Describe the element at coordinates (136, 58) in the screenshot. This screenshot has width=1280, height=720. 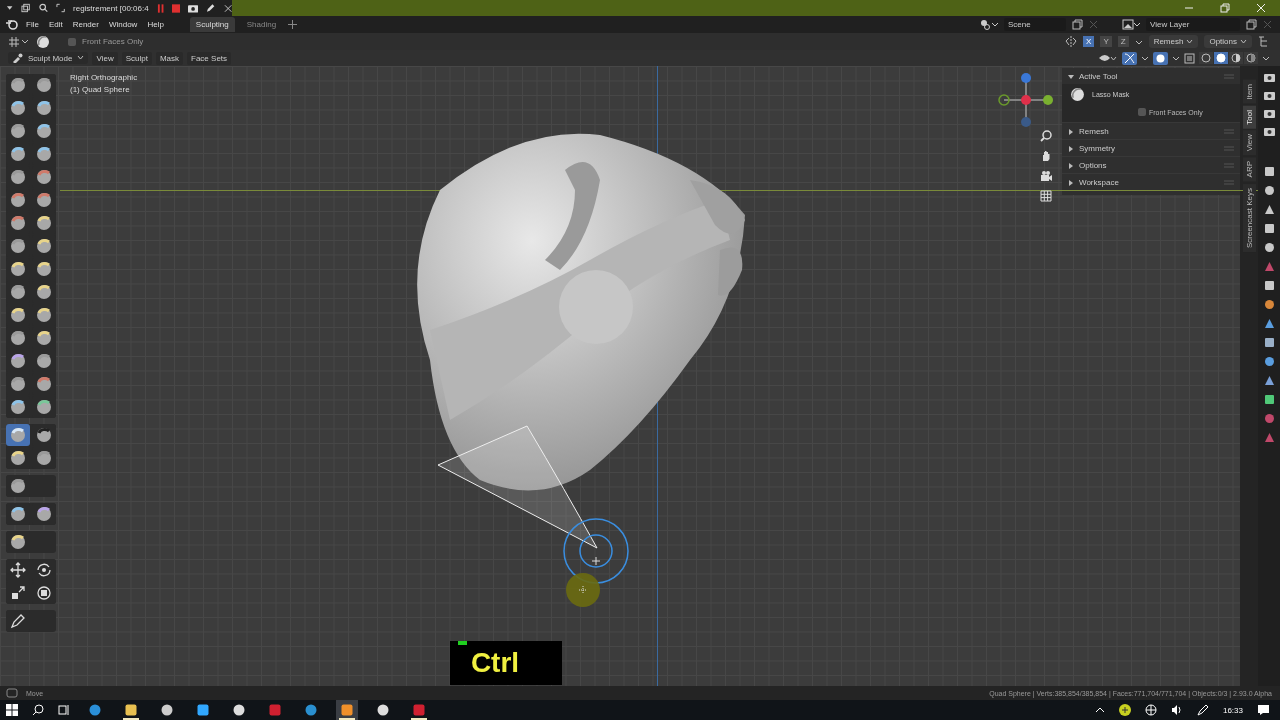
I see `menu-item: Sculpt` at that location.